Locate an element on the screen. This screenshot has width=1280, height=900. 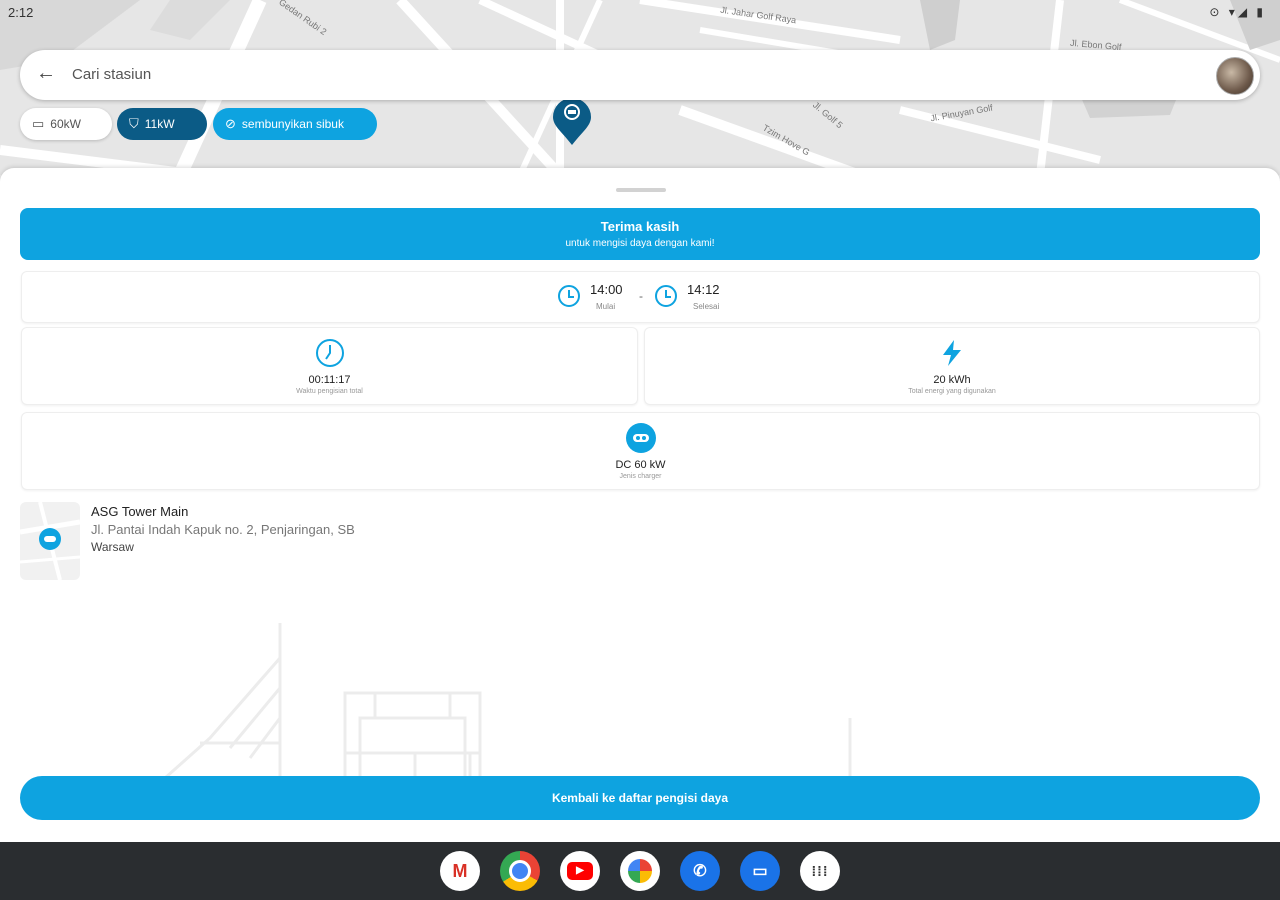
energy-value: 20 kWh is located at coordinates (952, 380).